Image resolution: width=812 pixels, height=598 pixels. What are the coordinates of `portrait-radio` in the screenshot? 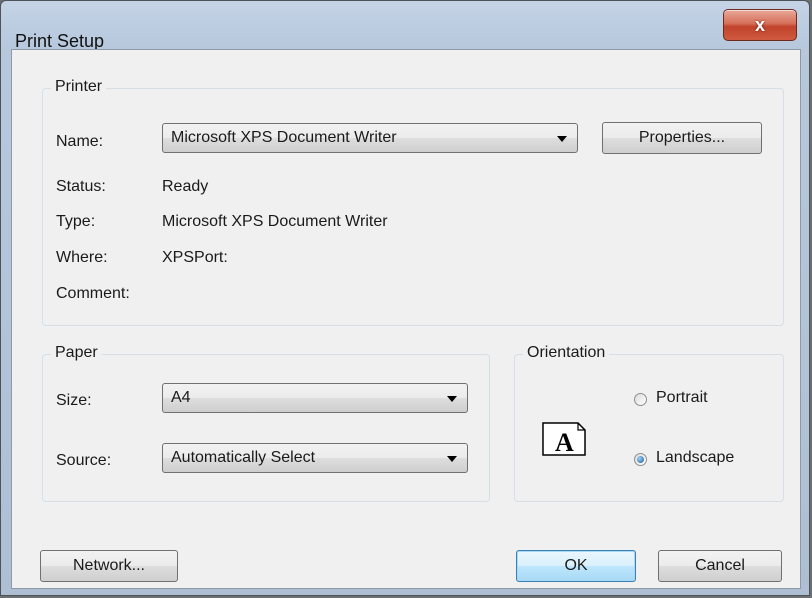 It's located at (640, 399).